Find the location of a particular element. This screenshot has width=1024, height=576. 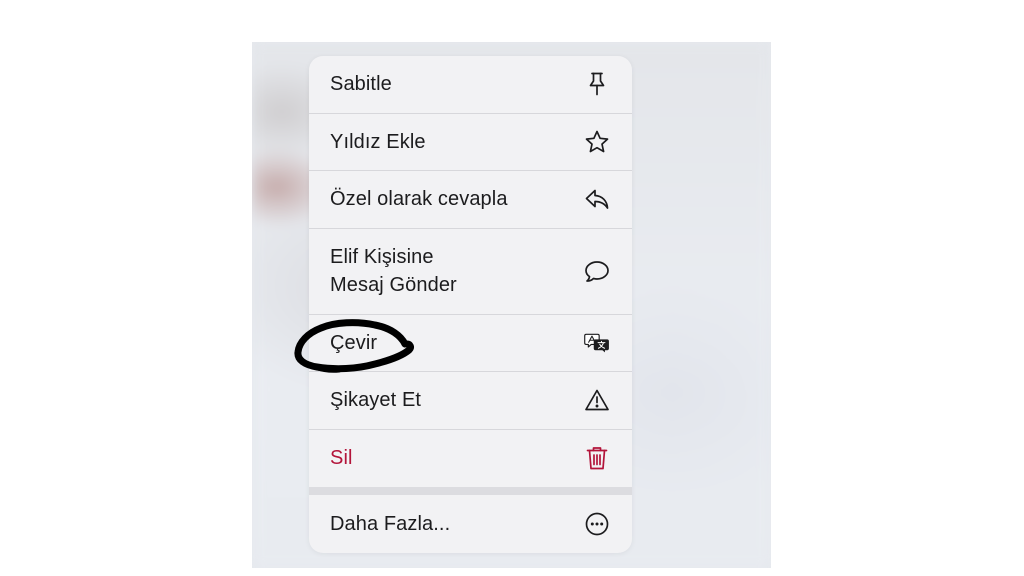

menu-item-report: Şikayet Et is located at coordinates (470, 401).